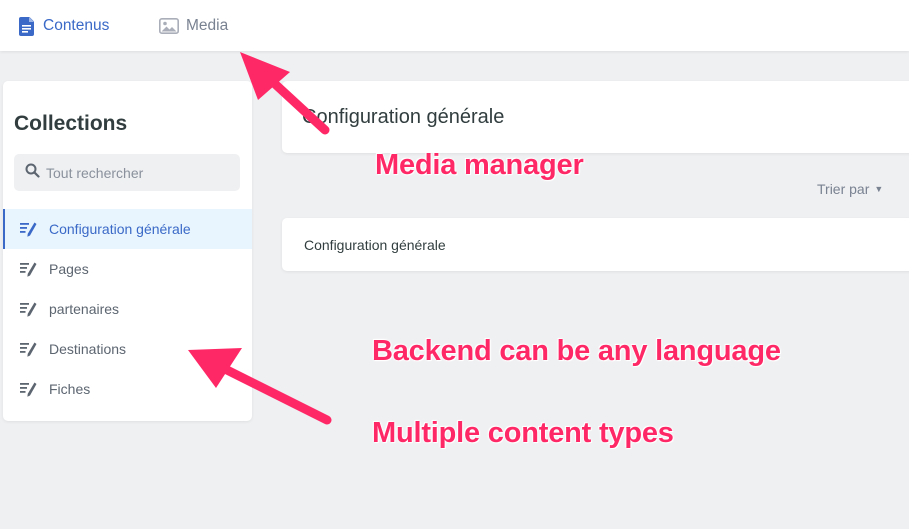 The width and height of the screenshot is (909, 529). I want to click on page-title: Configuration générale, so click(403, 117).